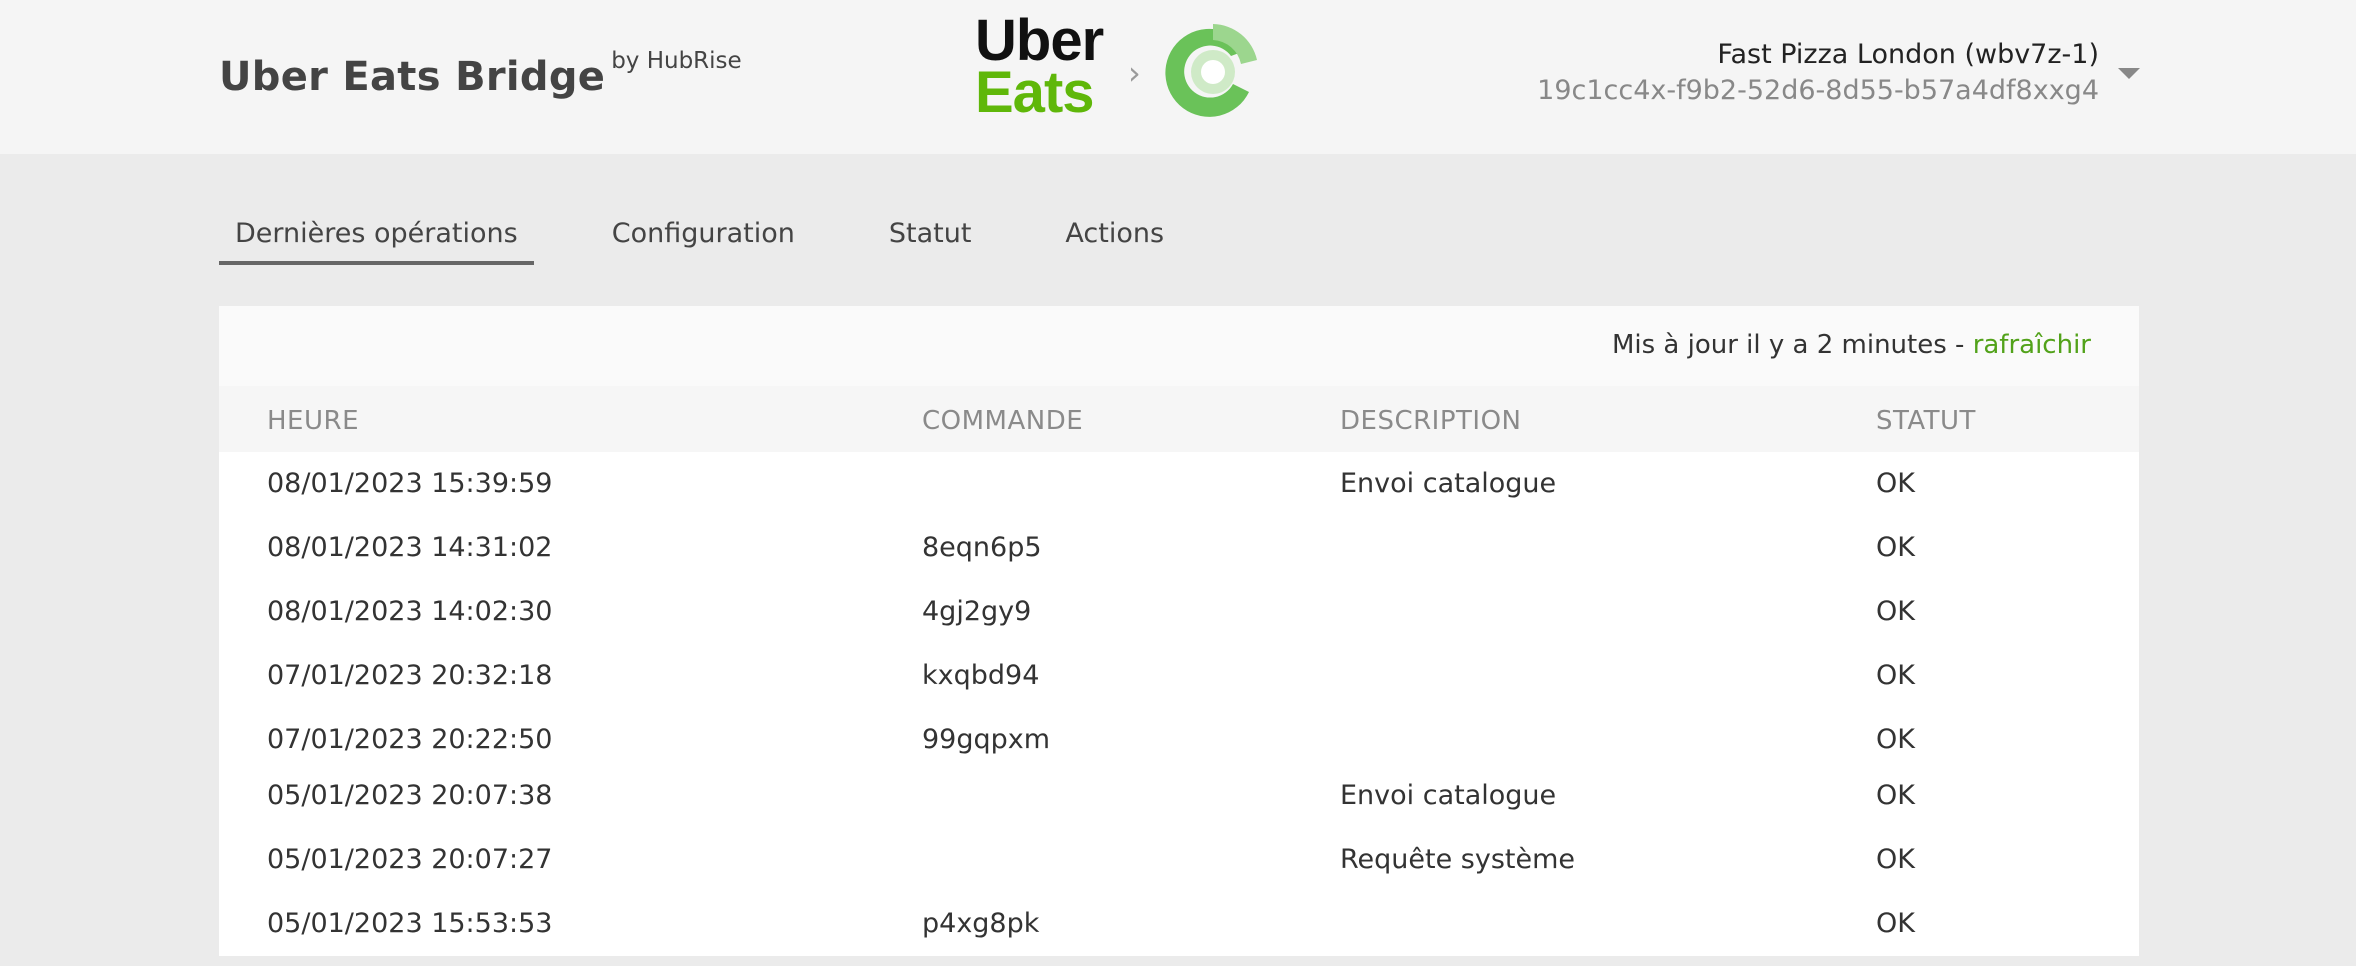 The height and width of the screenshot is (966, 2356). I want to click on last-updated: Mis à jour il y a 2 minutes - rafraîchir, so click(1851, 345).